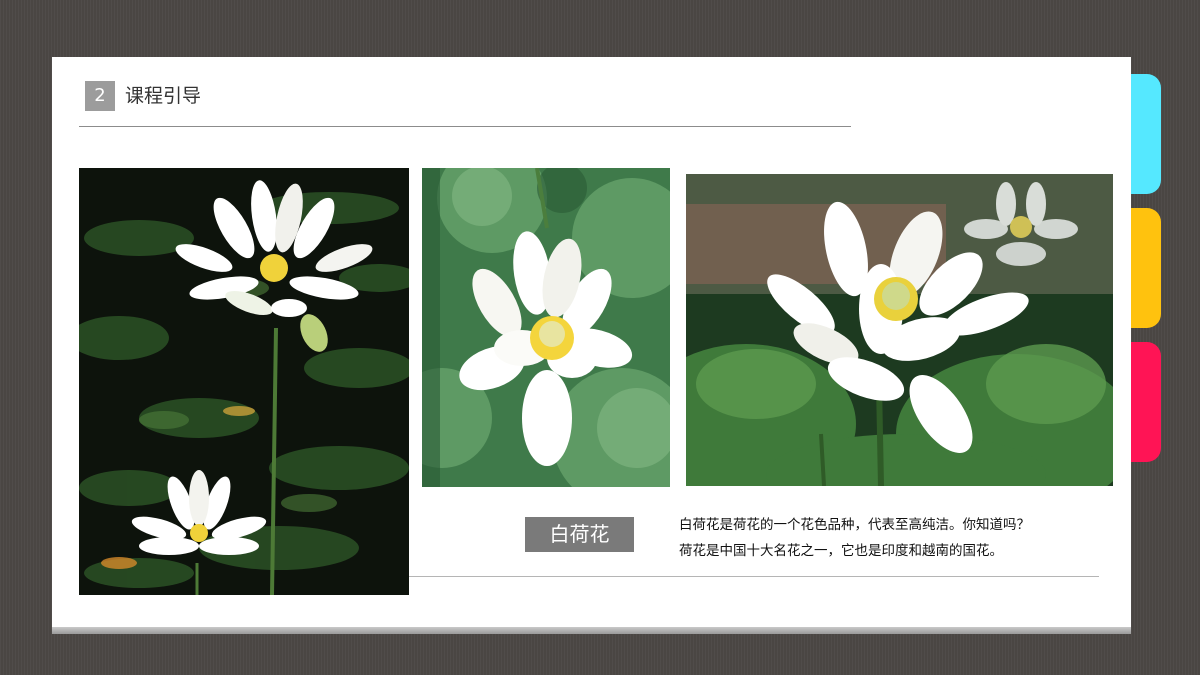  What do you see at coordinates (754, 576) in the screenshot?
I see `bottom-divider` at bounding box center [754, 576].